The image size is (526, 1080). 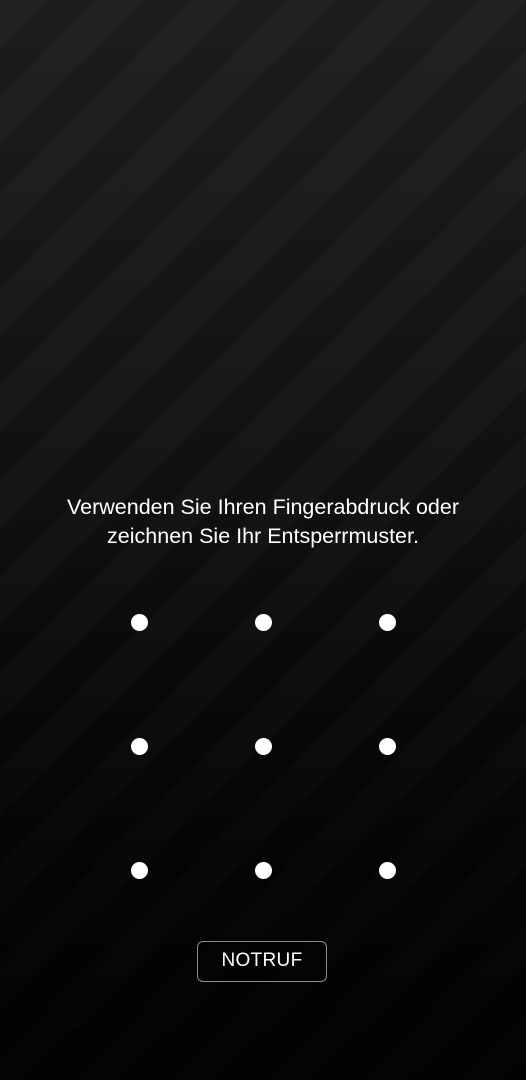 I want to click on unlock-instruction-line-2: zeichnen Sie Ihr Entsperrmuster., so click(x=263, y=536).